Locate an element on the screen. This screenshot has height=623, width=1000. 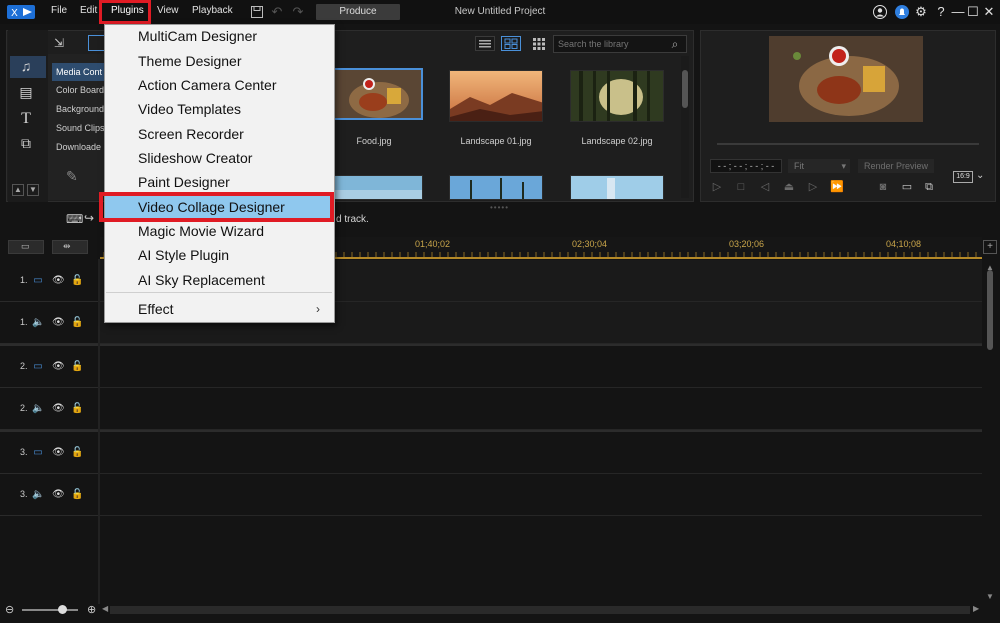
render-preview-button: Render Preview is located at coordinates (896, 166).